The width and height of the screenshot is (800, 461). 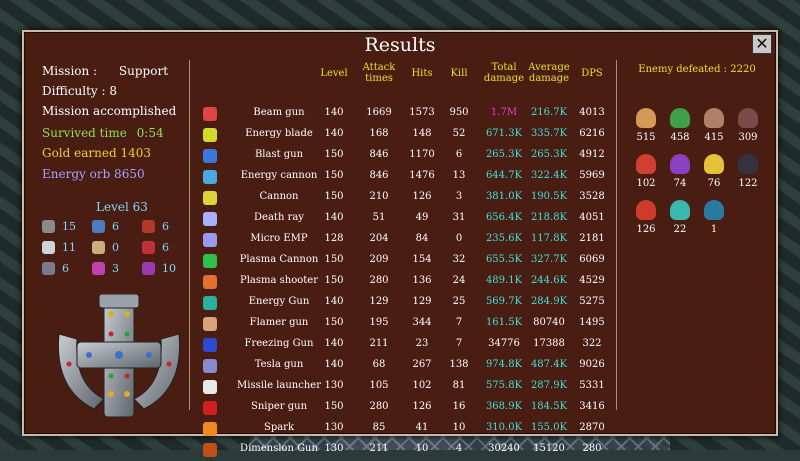 What do you see at coordinates (459, 196) in the screenshot?
I see `cell-kill: 3` at bounding box center [459, 196].